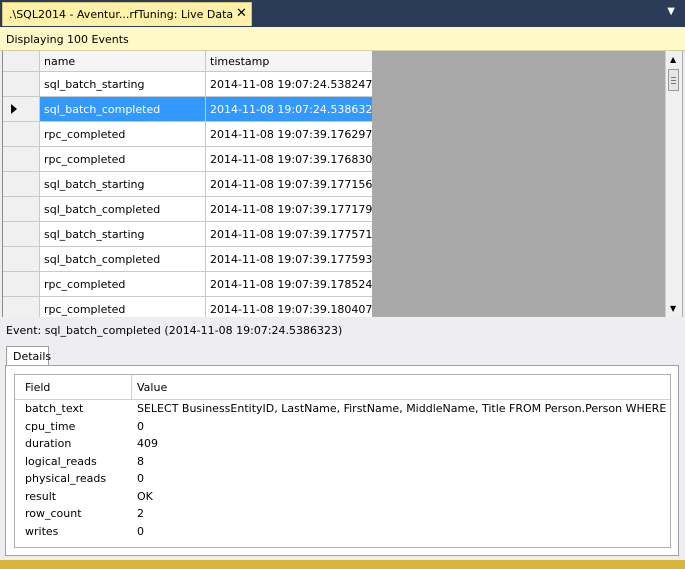 The width and height of the screenshot is (685, 569). I want to click on cell-timestamp: 2014-11-08 19:07:39.1771796, so click(289, 209).